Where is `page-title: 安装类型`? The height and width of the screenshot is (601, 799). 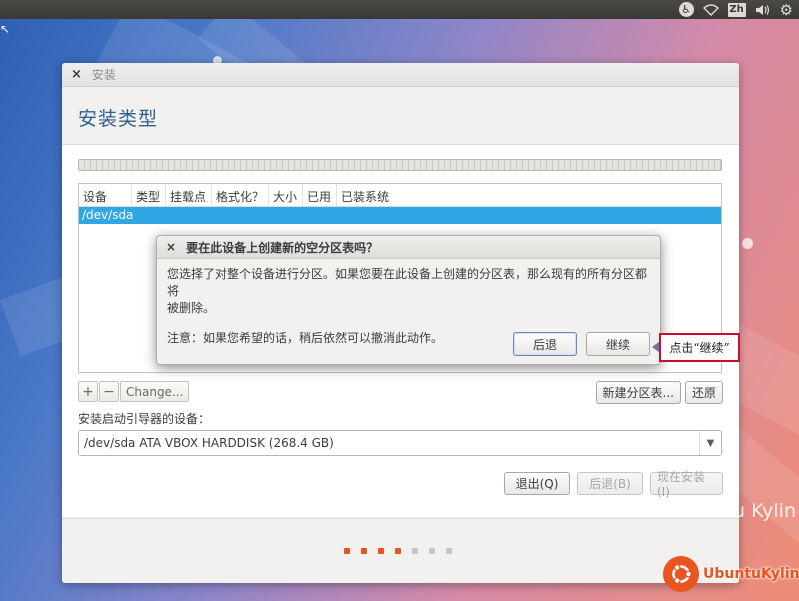
page-title: 安装类型 is located at coordinates (118, 119).